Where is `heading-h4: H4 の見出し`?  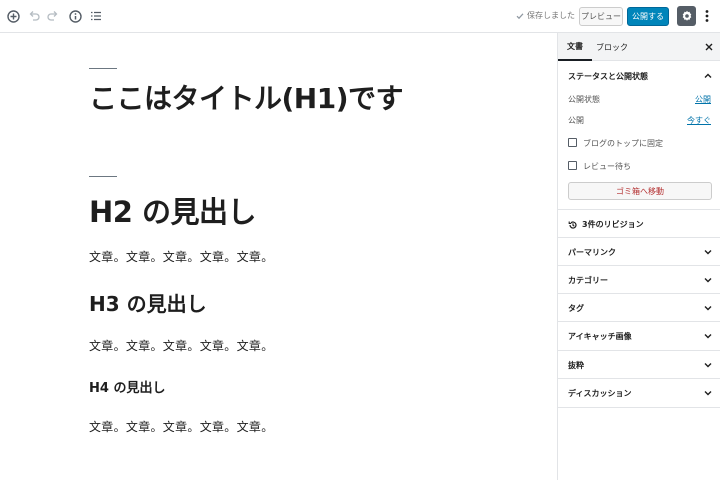
heading-h4: H4 の見出し is located at coordinates (127, 386).